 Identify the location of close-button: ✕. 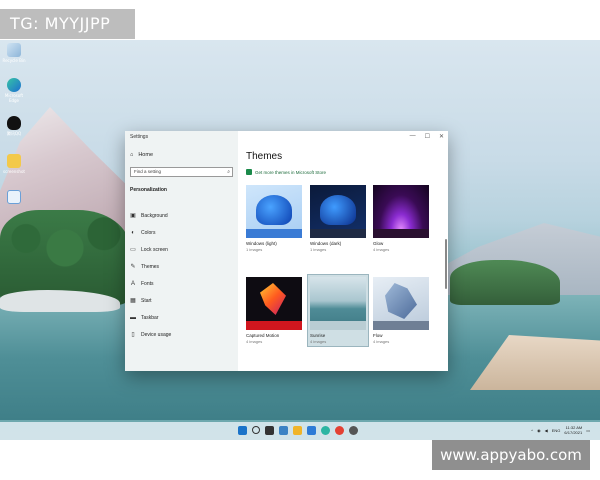
(441, 136).